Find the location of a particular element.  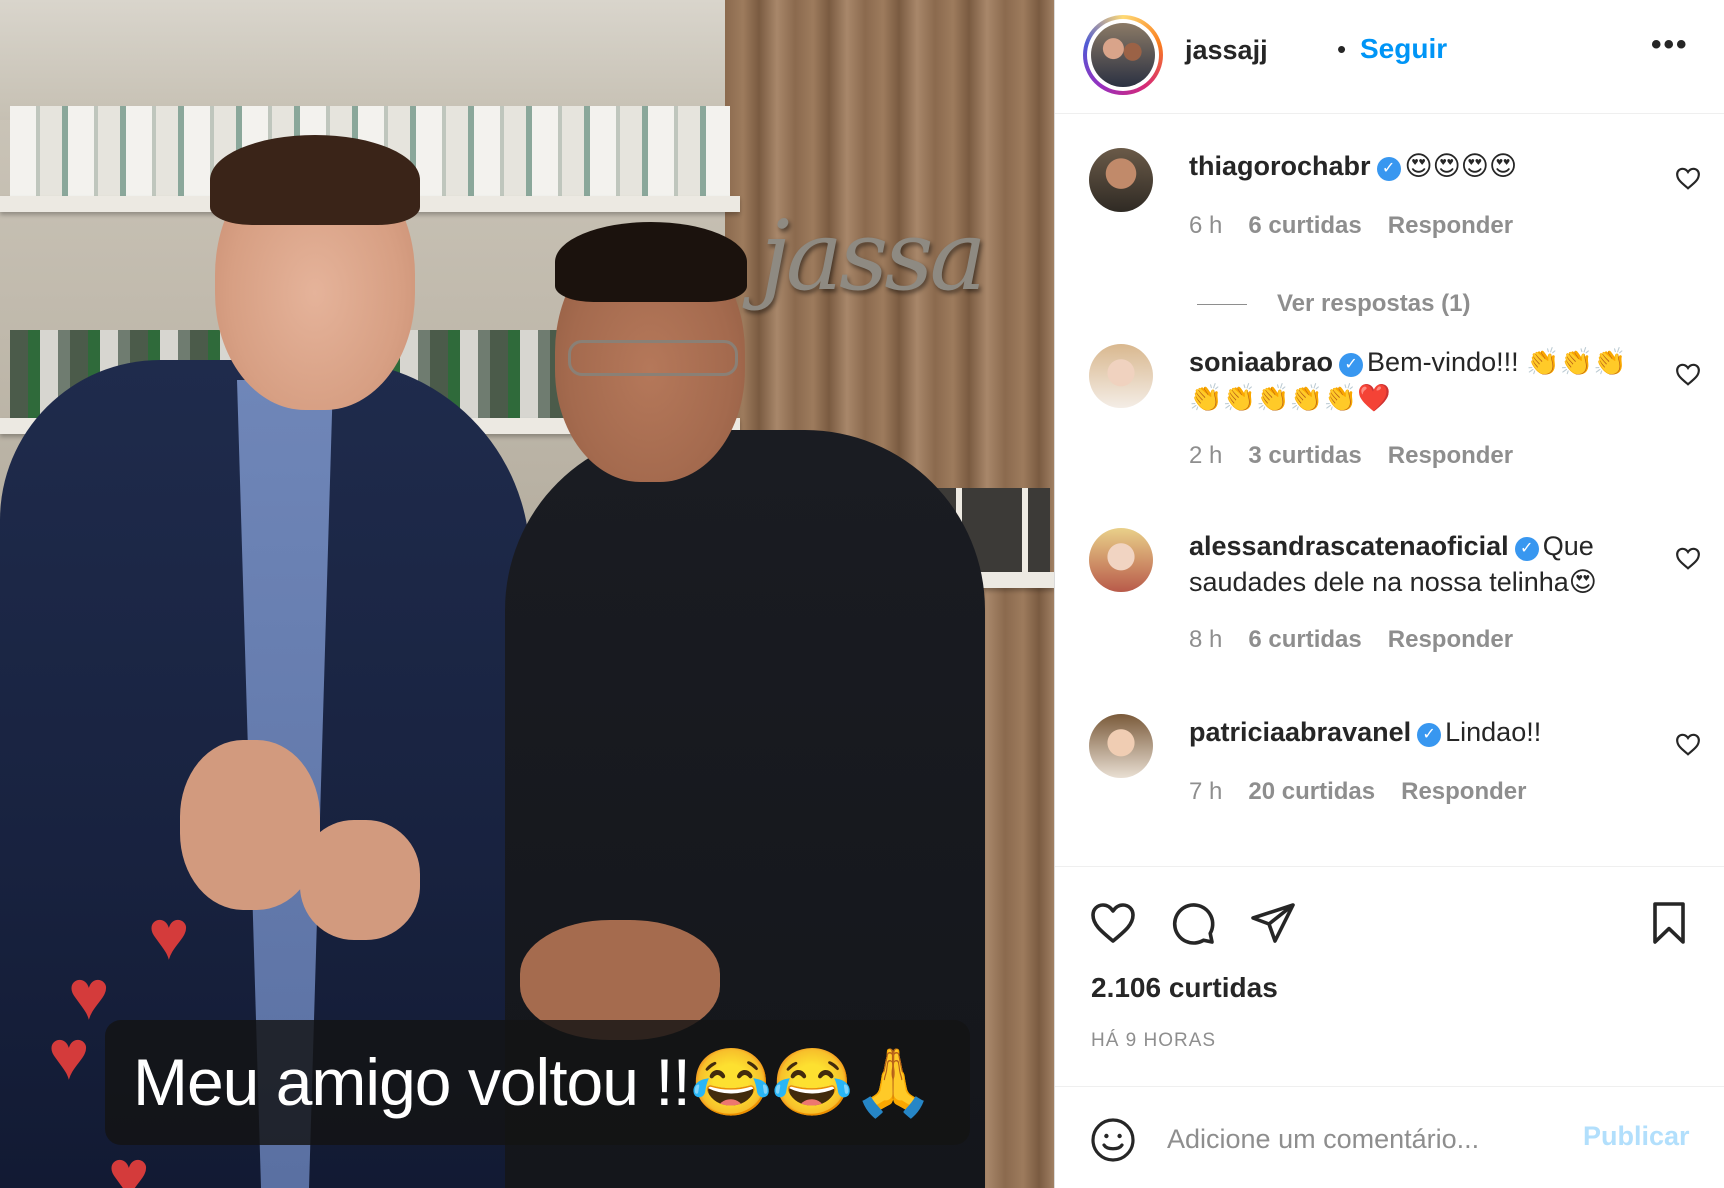

comment-input is located at coordinates (1377, 1139).